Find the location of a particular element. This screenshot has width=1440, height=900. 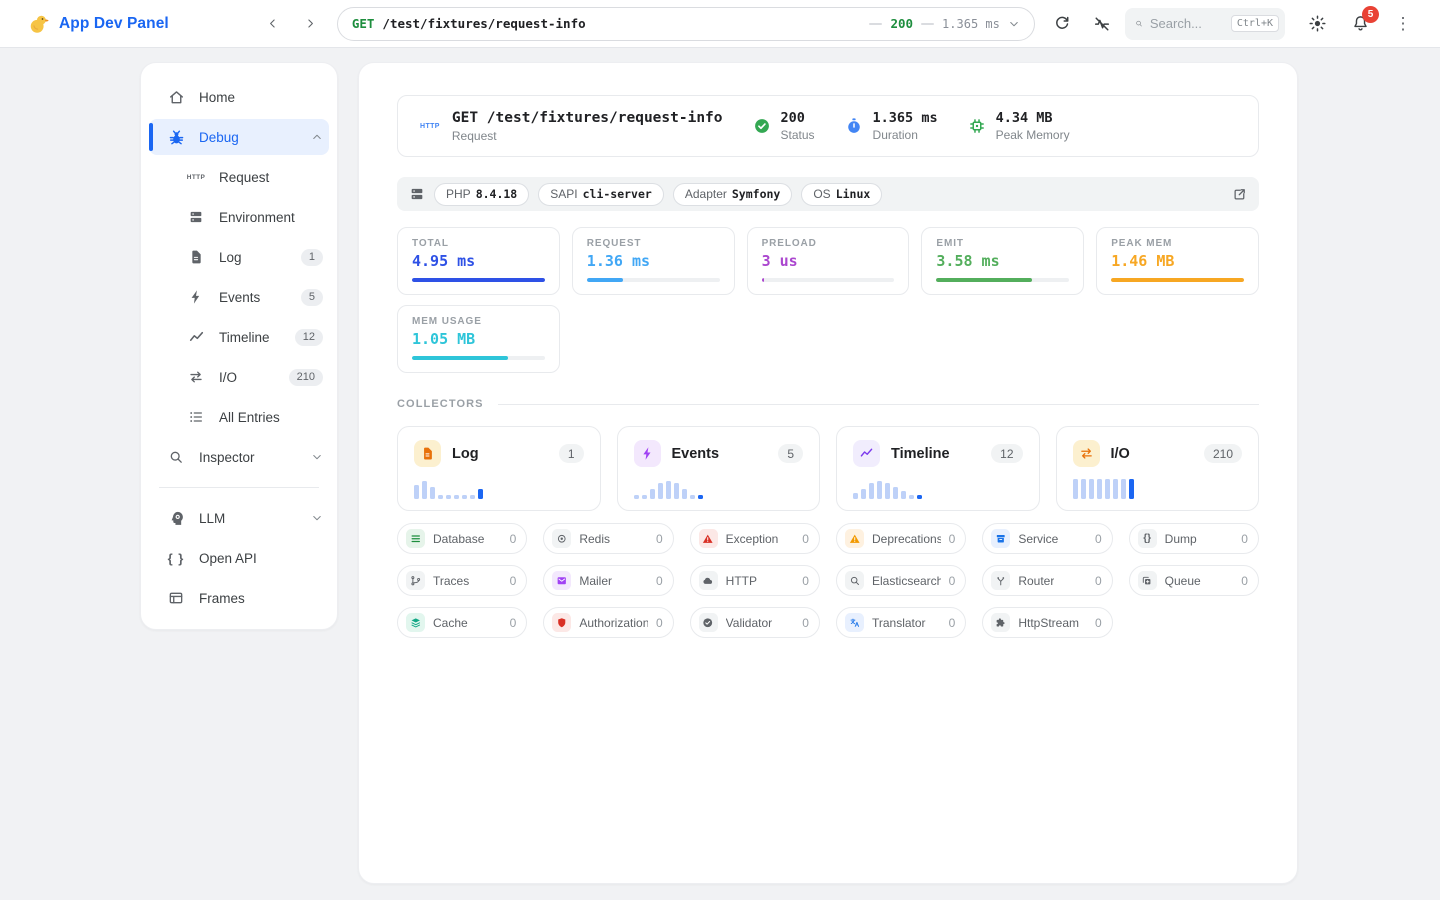

chip-deprecations: Deprecations 0 is located at coordinates (901, 538).